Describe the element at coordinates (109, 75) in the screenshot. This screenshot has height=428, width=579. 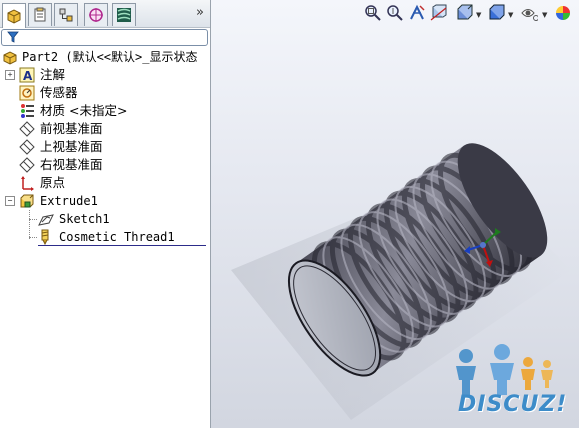
I see `tree-item-annotations: A 注解` at that location.